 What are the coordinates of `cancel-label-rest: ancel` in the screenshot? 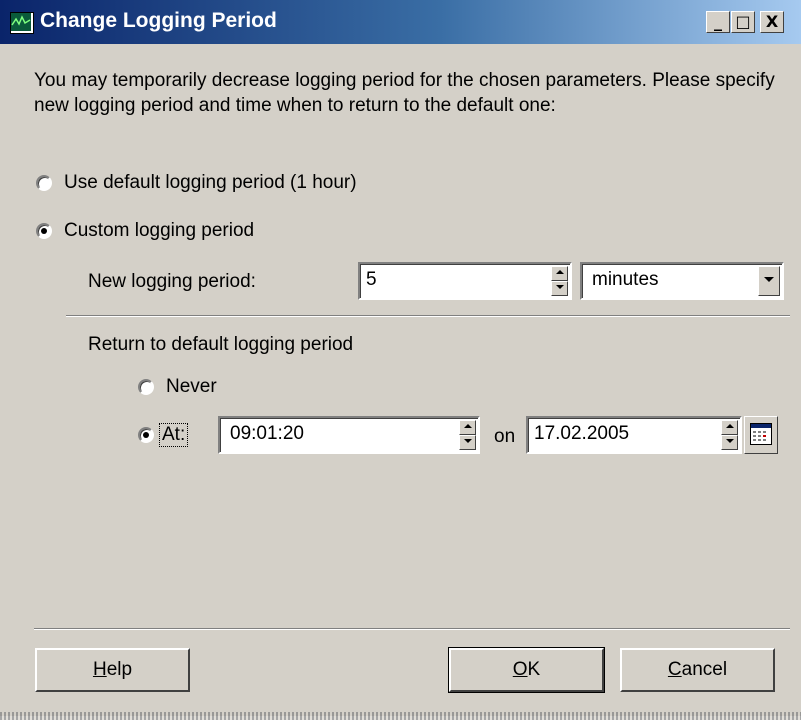 It's located at (704, 669).